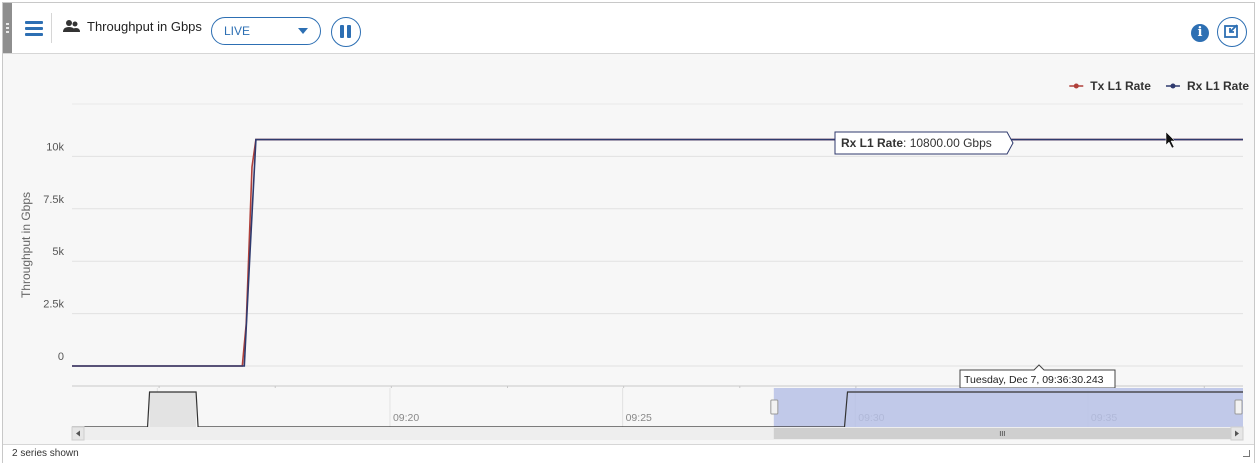 This screenshot has width=1259, height=467. What do you see at coordinates (266, 31) in the screenshot?
I see `mode-select: LIVE` at bounding box center [266, 31].